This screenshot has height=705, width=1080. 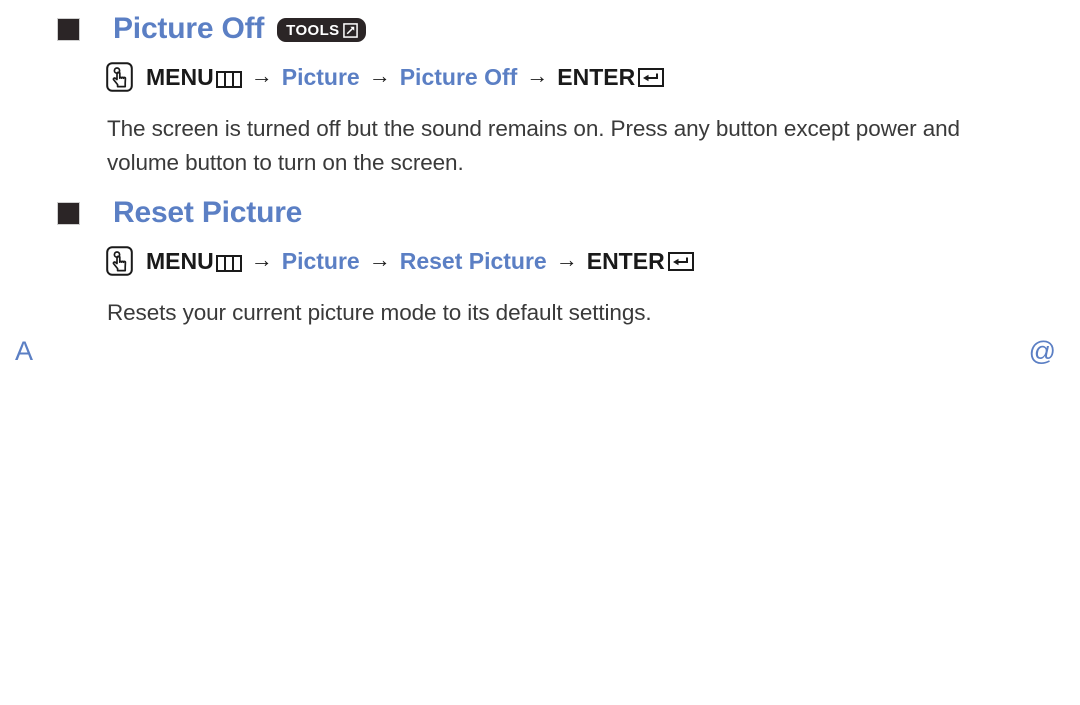 What do you see at coordinates (540, 29) in the screenshot?
I see `section-heading: Picture Off TOOLS` at bounding box center [540, 29].